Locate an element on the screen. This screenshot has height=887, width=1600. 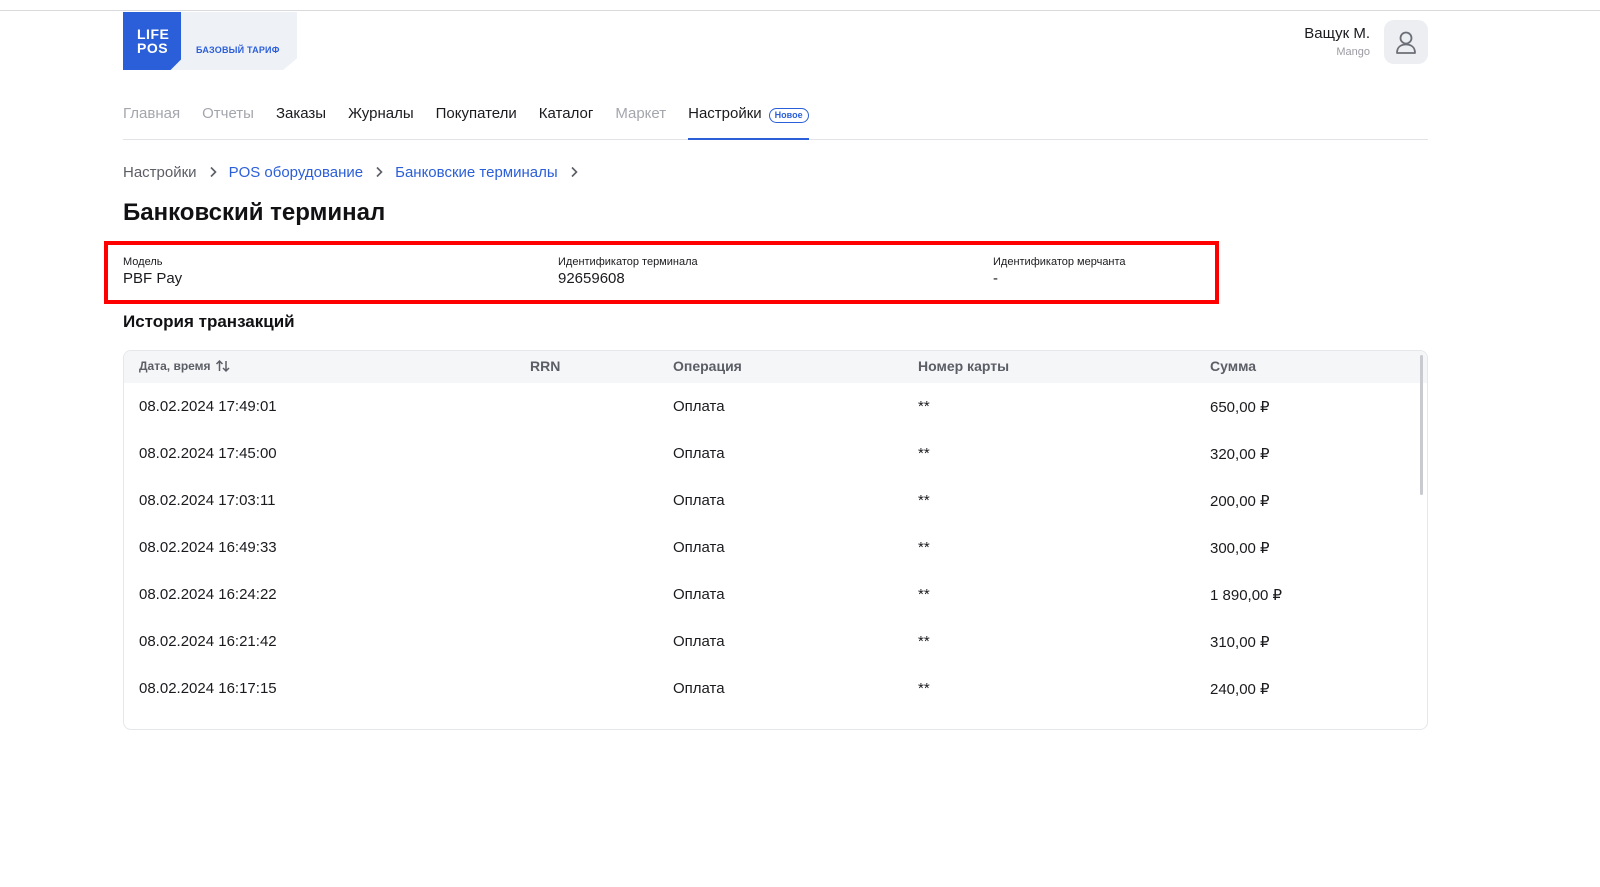
user-menu: Ващук М. Mango is located at coordinates (1298, 42).